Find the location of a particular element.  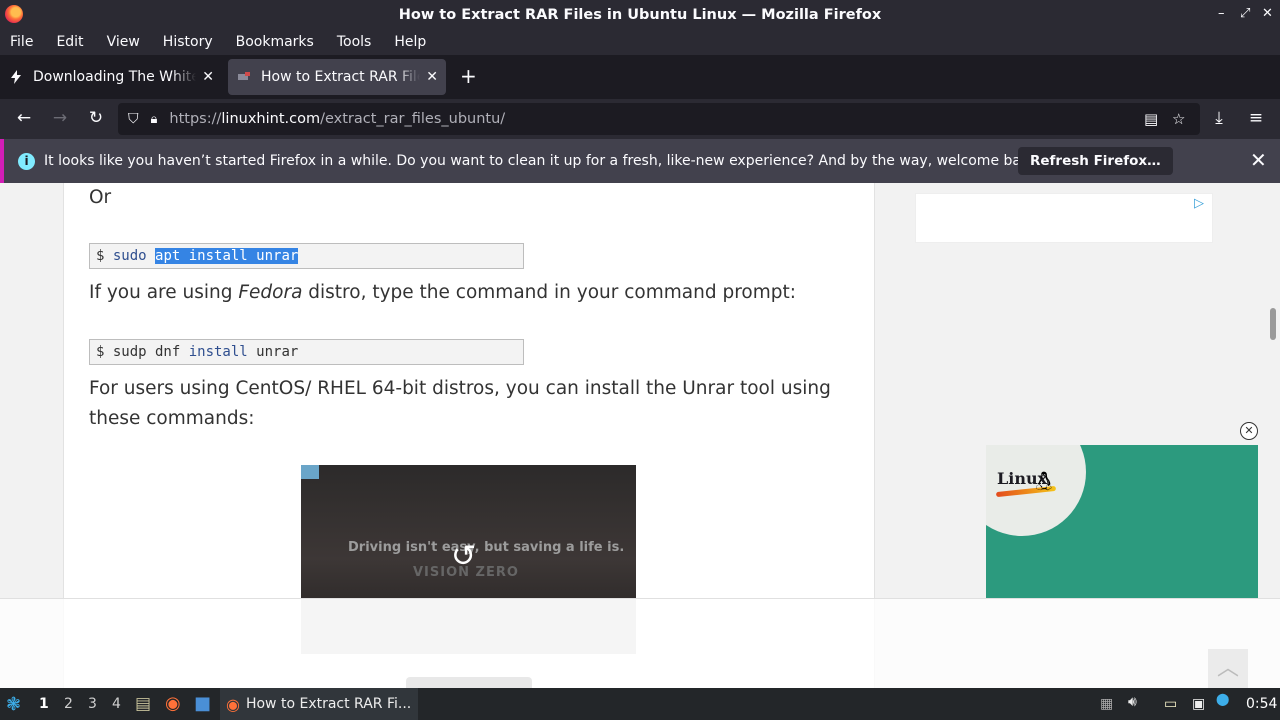

linux-ad-banner: Linux 🐧︎ is located at coordinates (1122, 521).